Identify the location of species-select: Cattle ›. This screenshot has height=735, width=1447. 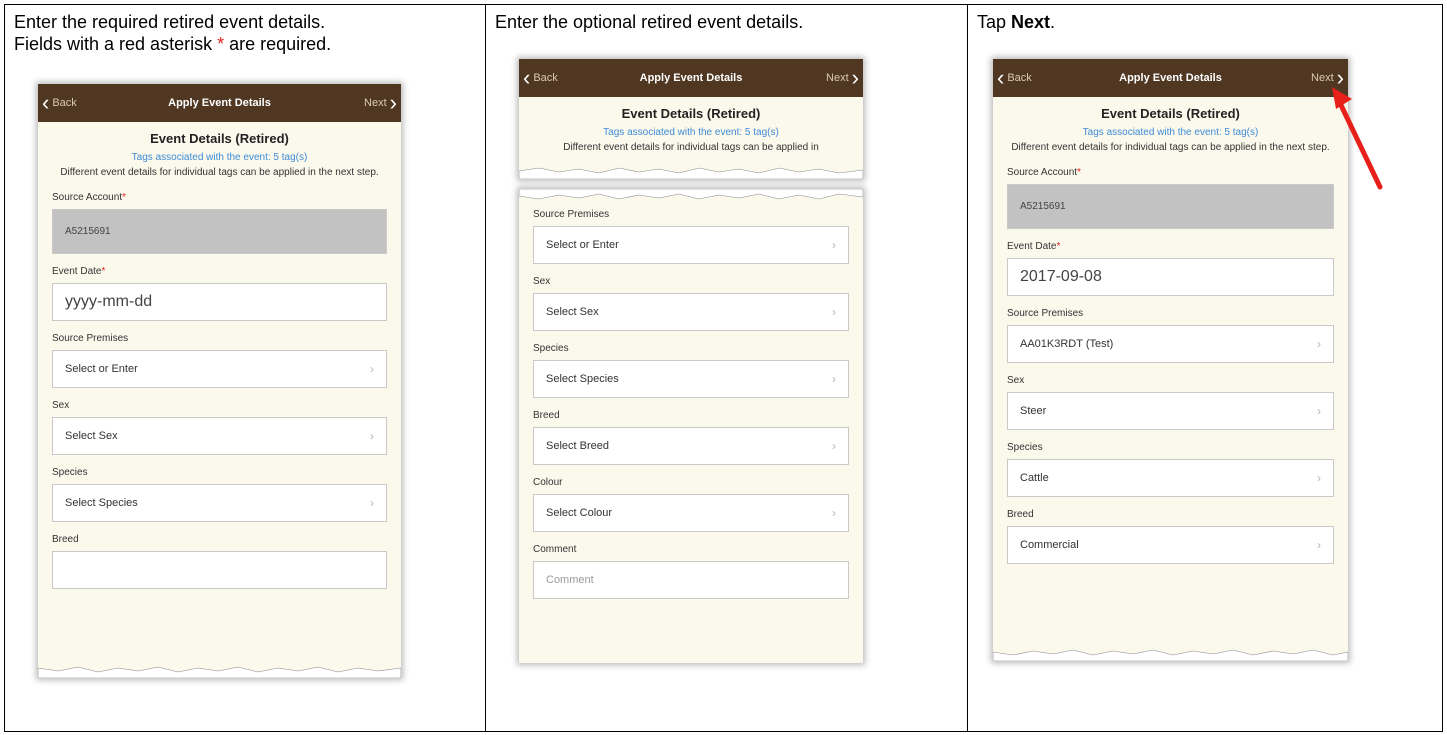
(1170, 478).